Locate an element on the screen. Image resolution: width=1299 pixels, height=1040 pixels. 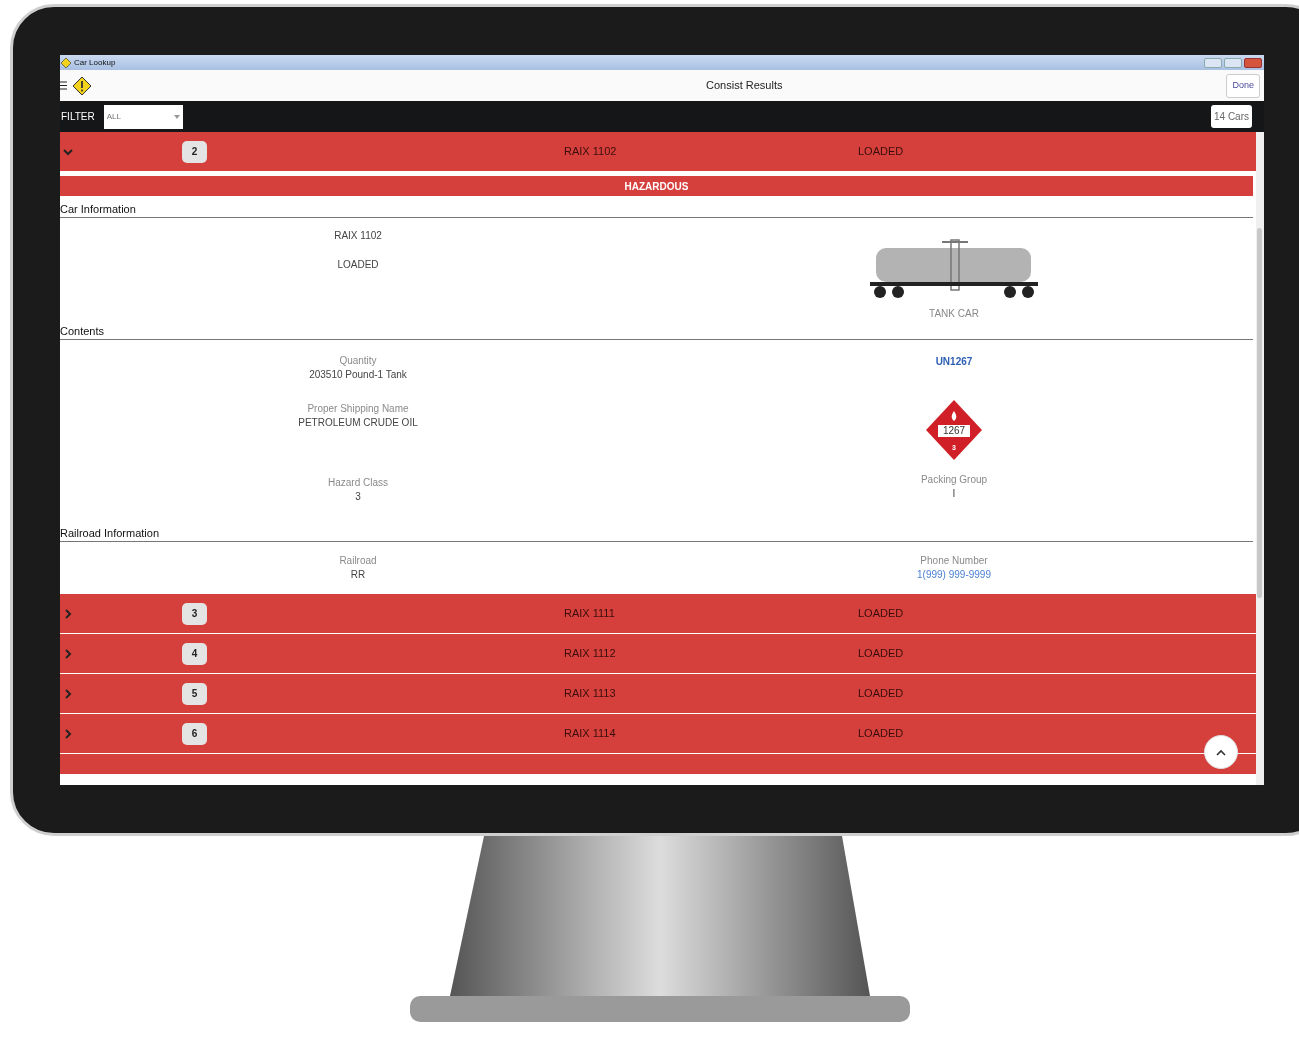
car-id: RAIX 1111 is located at coordinates (590, 614).